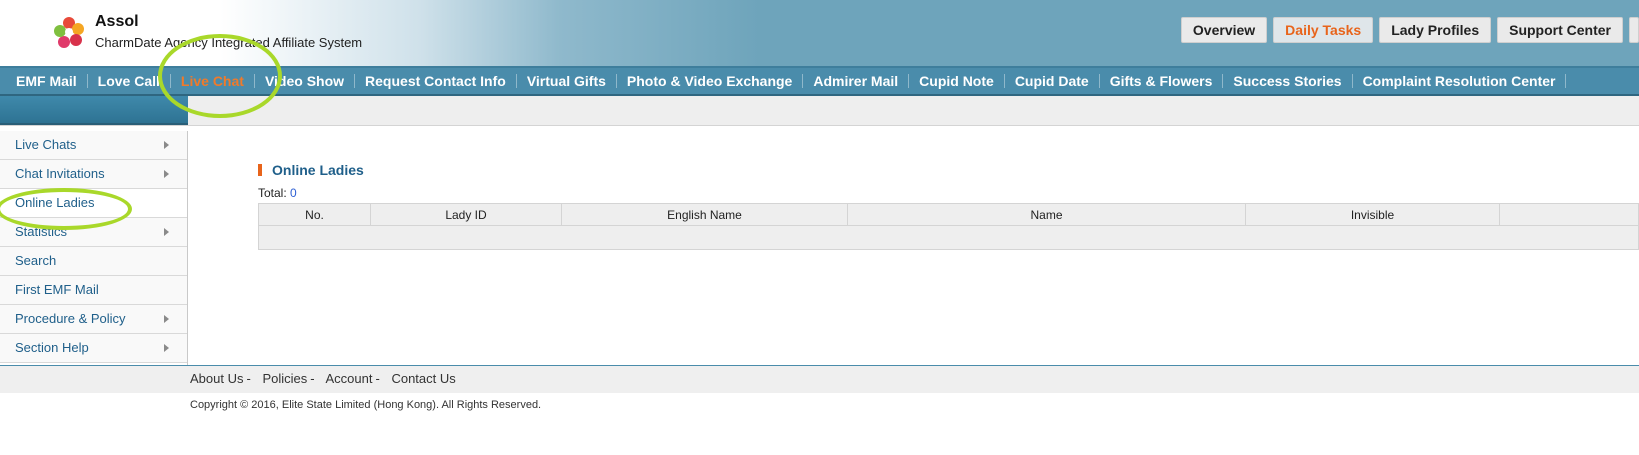 The image size is (1639, 455). I want to click on total-count: Total: 0, so click(948, 193).